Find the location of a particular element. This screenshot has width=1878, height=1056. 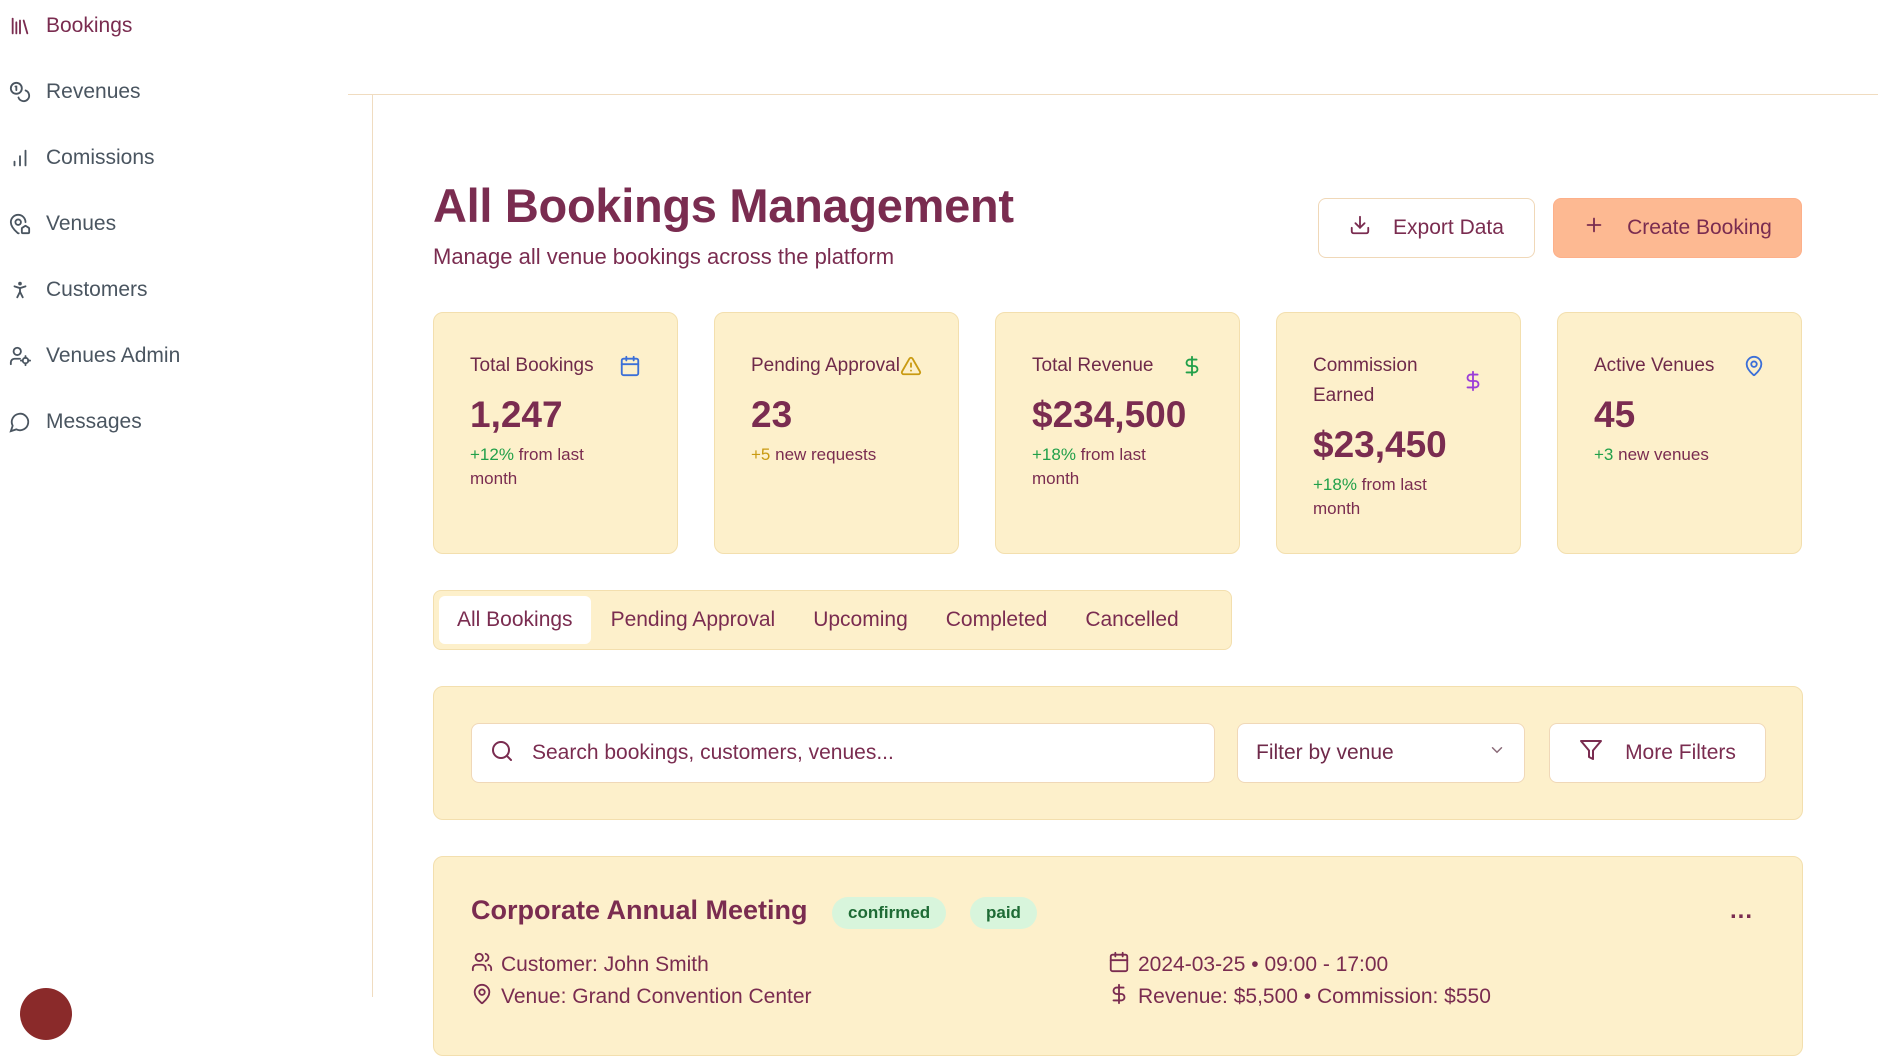

stat-change-text: new requests is located at coordinates (823, 454).